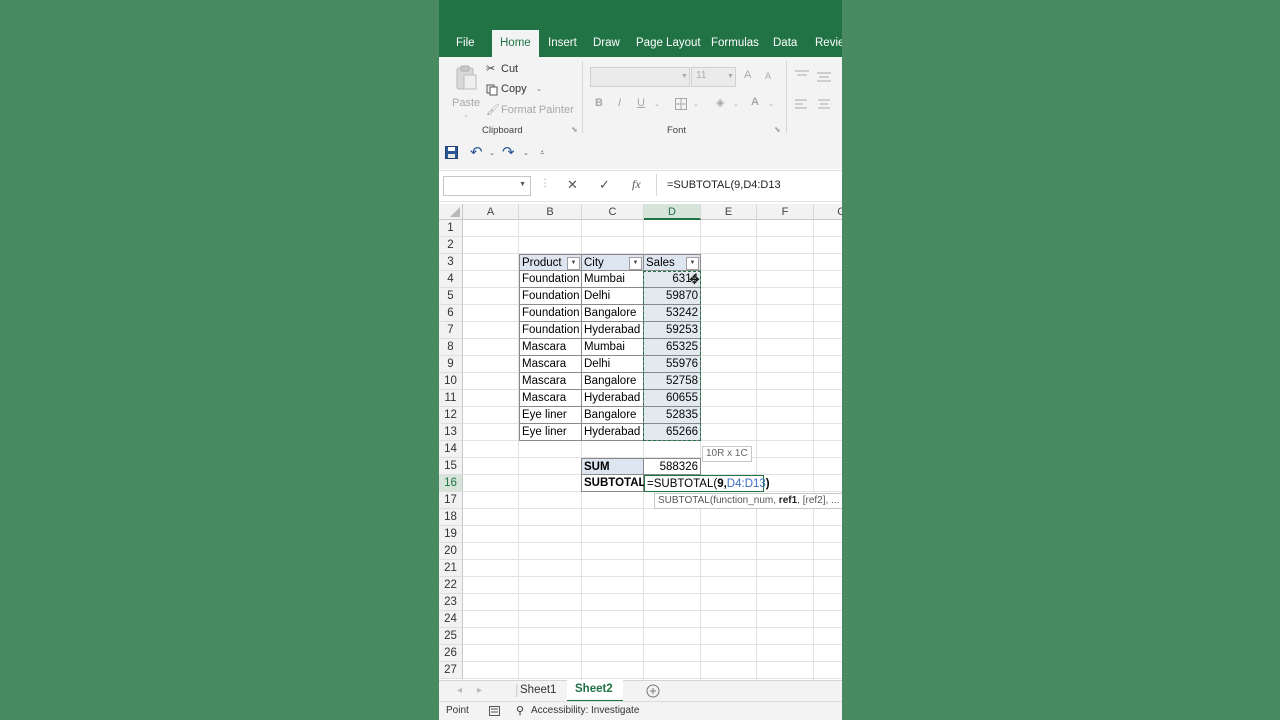 This screenshot has width=1280, height=720. What do you see at coordinates (451, 152) in the screenshot?
I see `save-icon` at bounding box center [451, 152].